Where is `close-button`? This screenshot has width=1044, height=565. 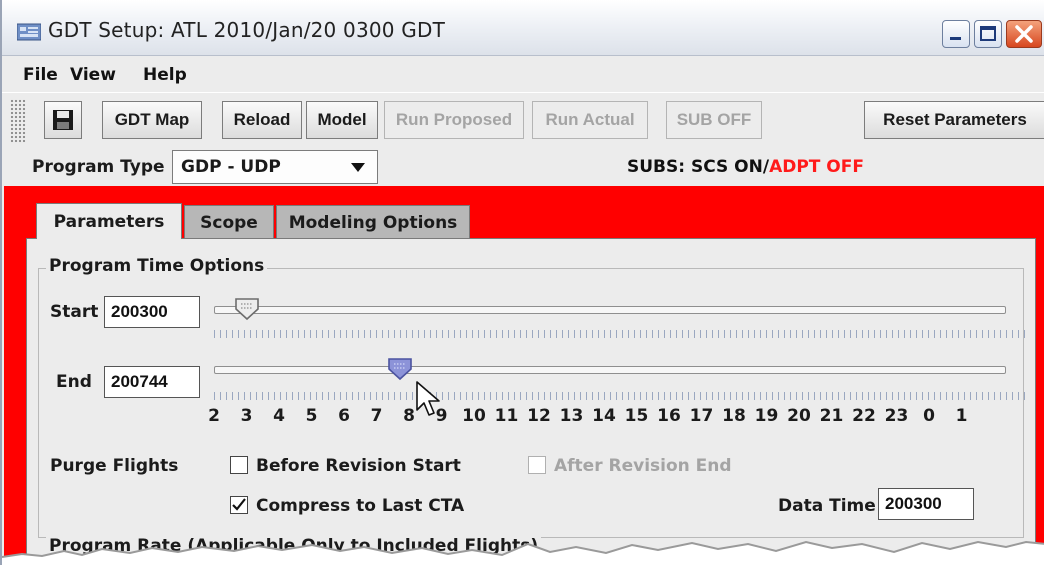
close-button is located at coordinates (1024, 34).